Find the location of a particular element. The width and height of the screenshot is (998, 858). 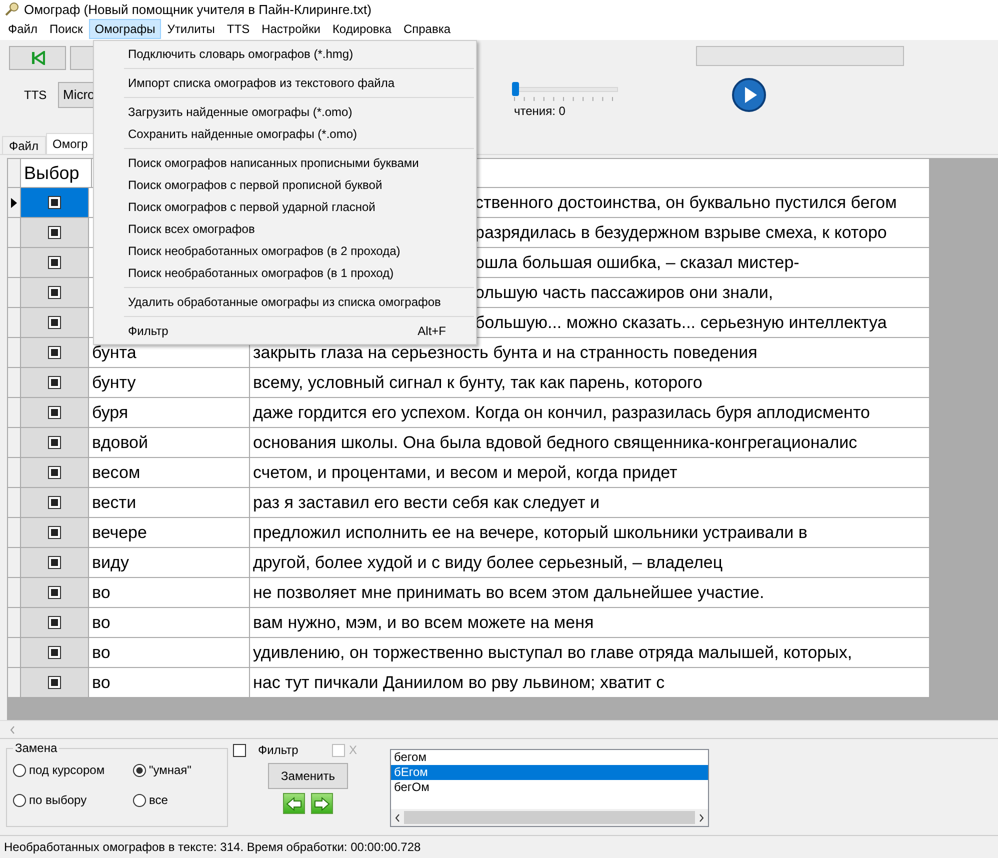

menu-item: Омографы is located at coordinates (125, 29).